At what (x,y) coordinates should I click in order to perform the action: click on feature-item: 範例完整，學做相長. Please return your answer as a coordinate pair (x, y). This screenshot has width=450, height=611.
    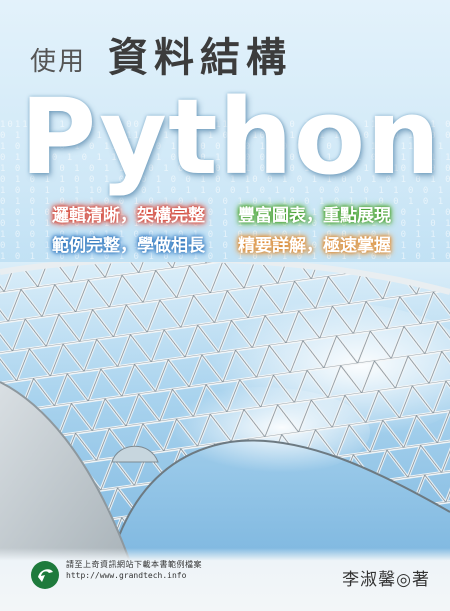
    Looking at the image, I should click on (128, 246).